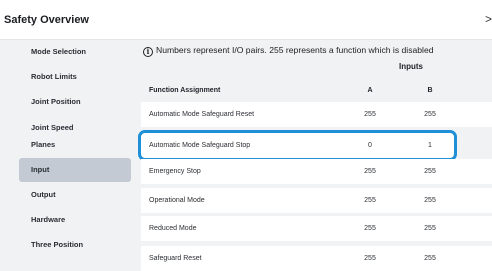  I want to click on table-row: Reduced Mode 255 255, so click(316, 228).